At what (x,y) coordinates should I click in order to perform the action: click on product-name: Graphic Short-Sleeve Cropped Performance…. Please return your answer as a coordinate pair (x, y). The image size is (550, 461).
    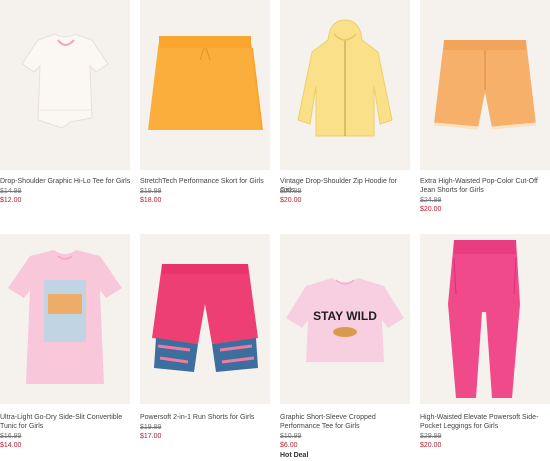
    Looking at the image, I should click on (346, 422).